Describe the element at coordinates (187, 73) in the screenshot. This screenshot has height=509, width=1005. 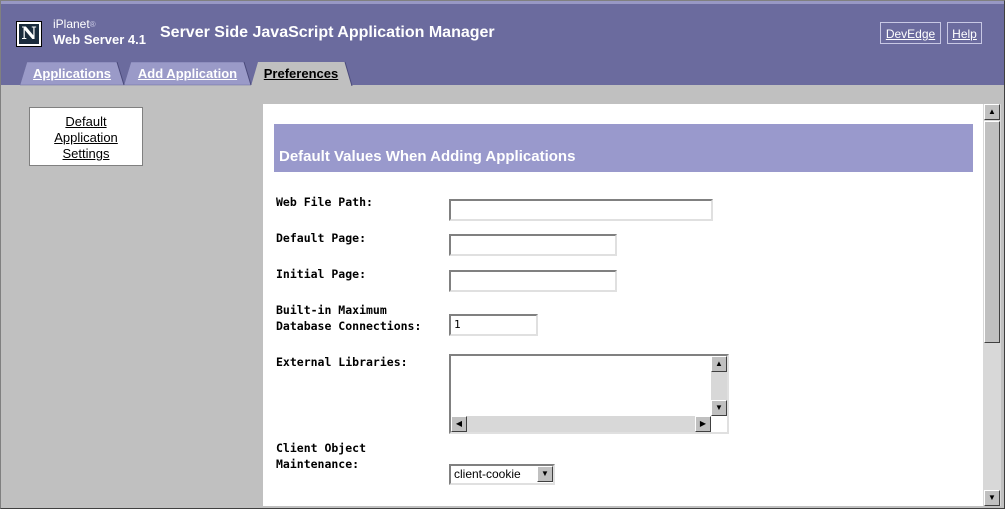
I see `tab-add-application: Add Application` at that location.